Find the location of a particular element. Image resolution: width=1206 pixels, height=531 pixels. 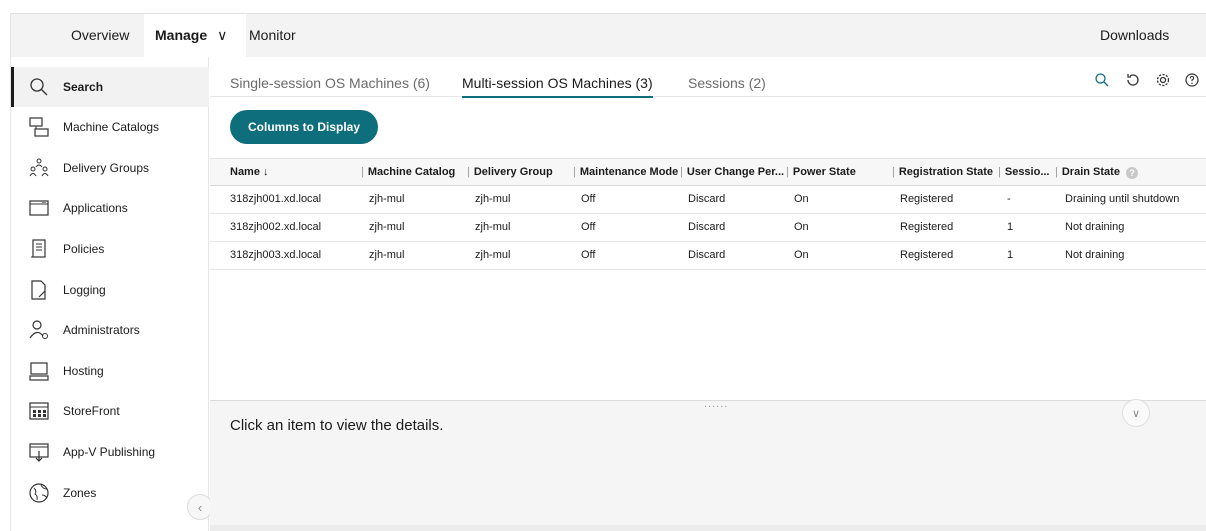

sidebar-item-storefront: StoreFront is located at coordinates (110, 411).